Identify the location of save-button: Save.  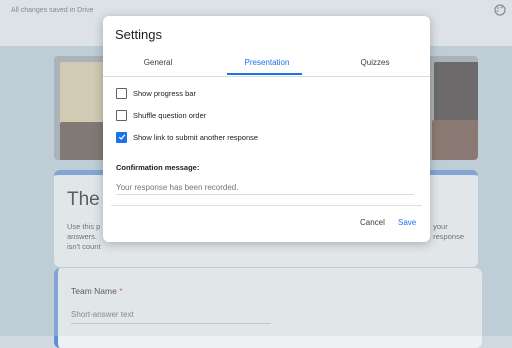
(407, 222).